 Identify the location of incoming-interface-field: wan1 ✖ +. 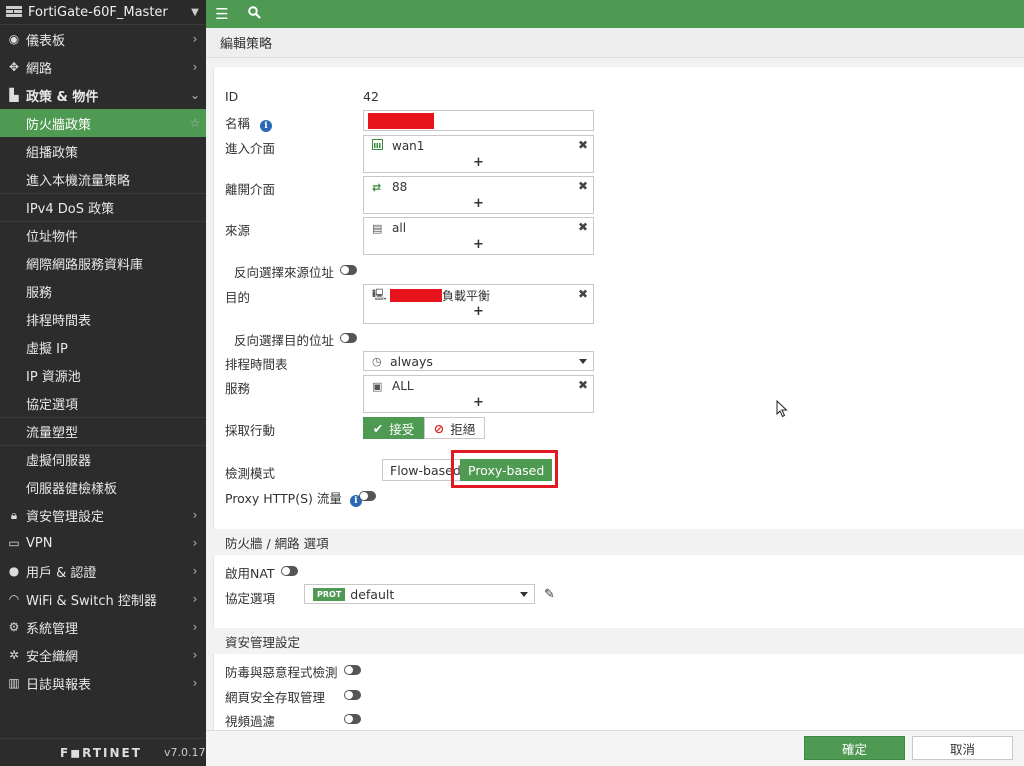
(478, 154).